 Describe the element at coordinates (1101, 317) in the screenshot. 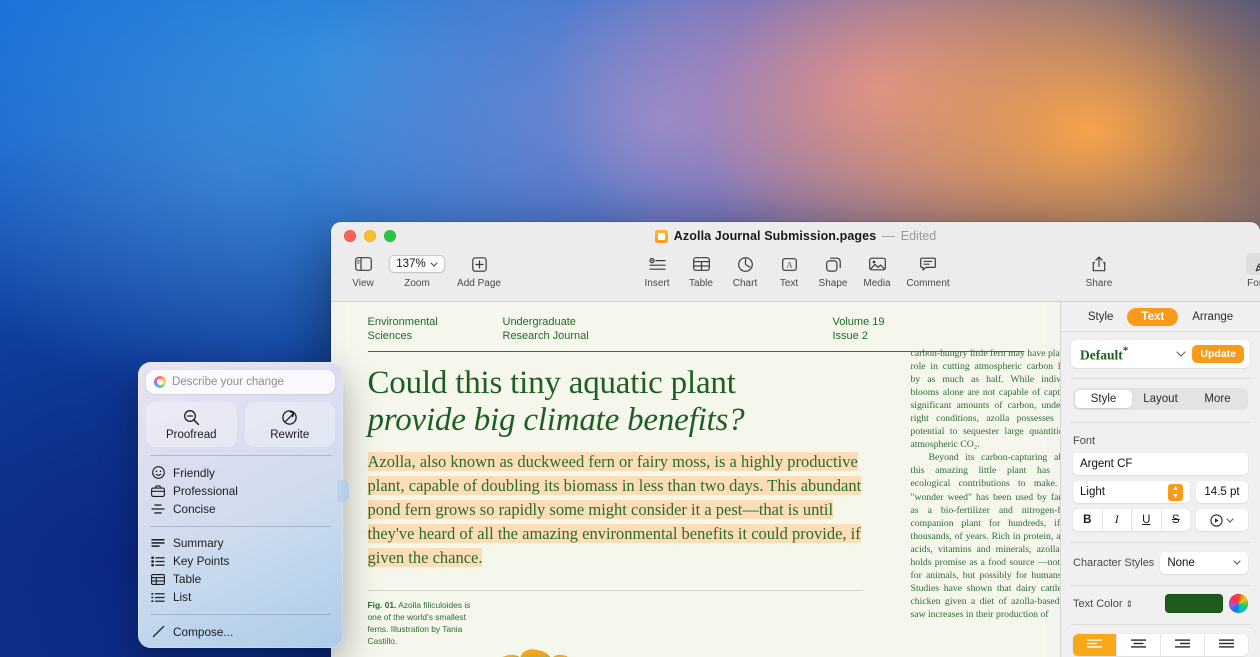

I see `tab-style: Style` at that location.